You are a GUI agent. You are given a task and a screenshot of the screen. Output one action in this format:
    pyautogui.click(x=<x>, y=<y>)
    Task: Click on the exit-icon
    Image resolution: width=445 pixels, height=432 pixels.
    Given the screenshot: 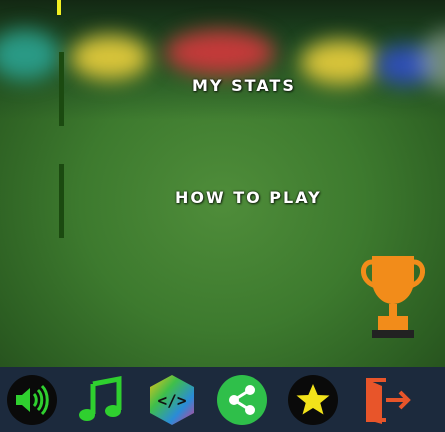 What is the action you would take?
    pyautogui.click(x=388, y=401)
    